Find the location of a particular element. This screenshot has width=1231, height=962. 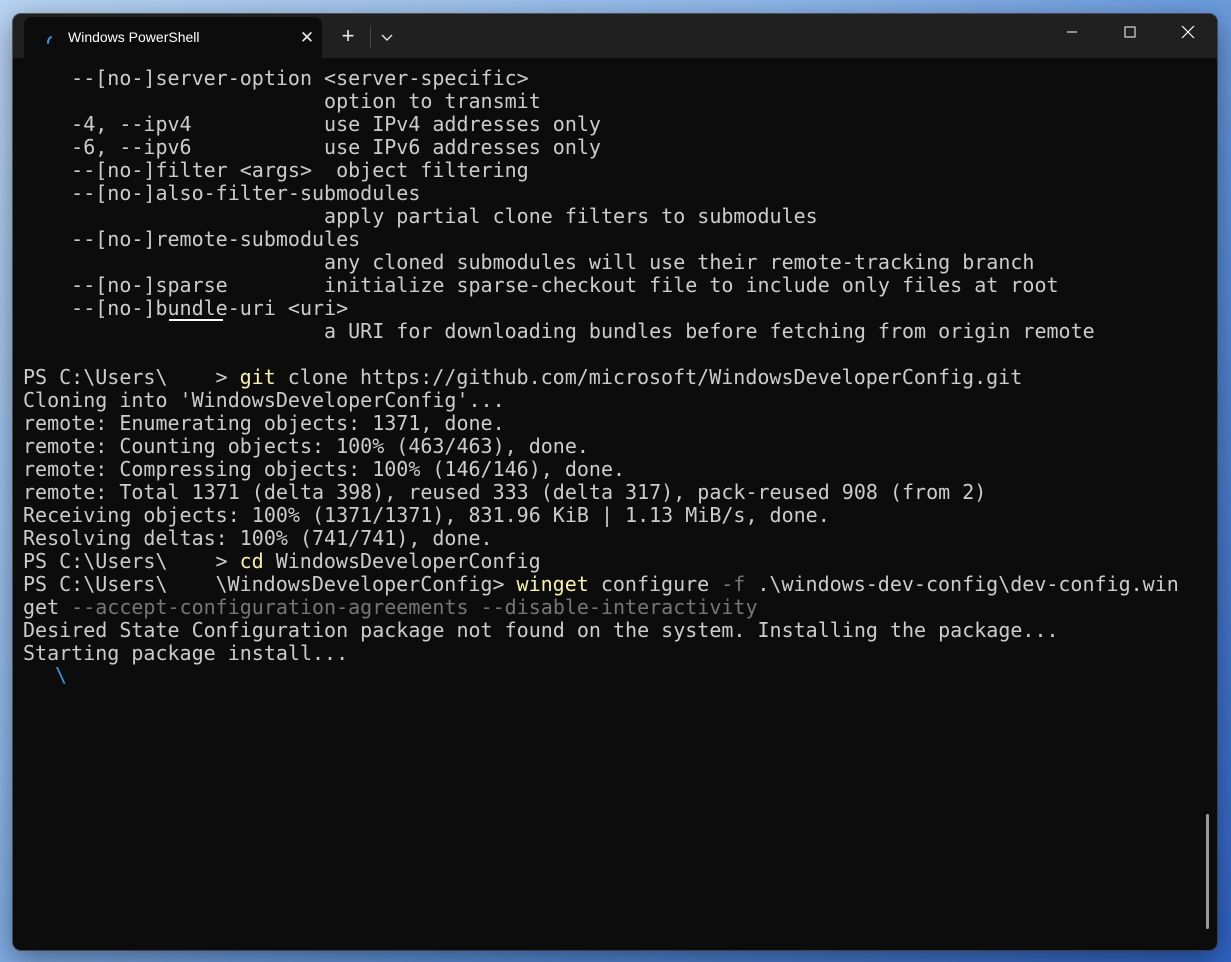

terminal-text: get is located at coordinates (47, 607).